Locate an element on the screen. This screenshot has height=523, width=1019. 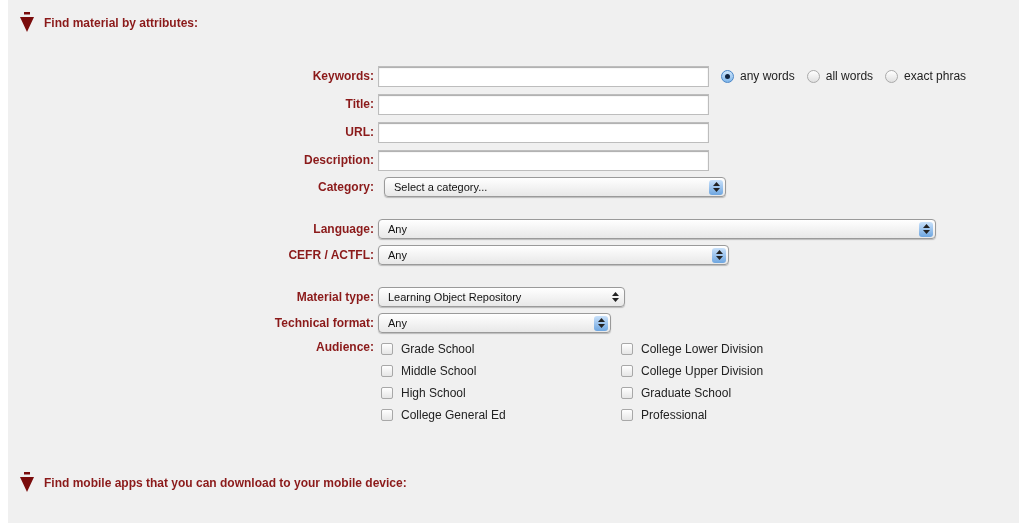
radio-label: all words is located at coordinates (849, 76).